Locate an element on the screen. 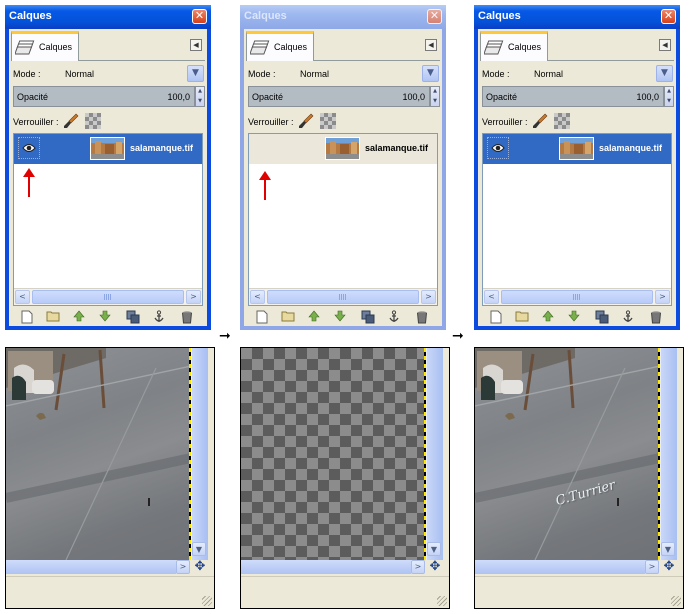 Image resolution: width=689 pixels, height=614 pixels. status-bar is located at coordinates (345, 592).